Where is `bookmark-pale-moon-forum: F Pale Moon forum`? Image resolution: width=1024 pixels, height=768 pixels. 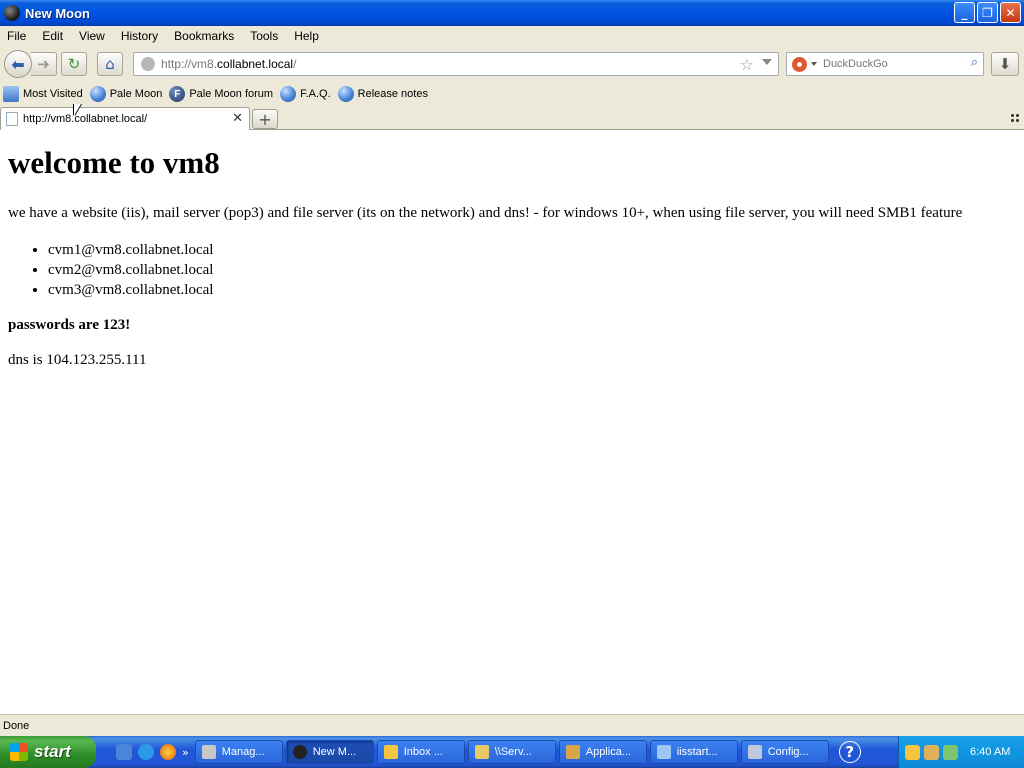
bookmark-pale-moon-forum: F Pale Moon forum is located at coordinates (221, 94).